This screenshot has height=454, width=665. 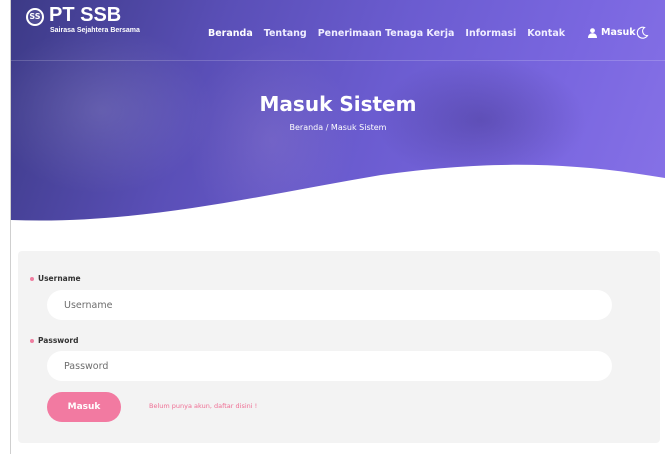 I want to click on nav-item-informasi: Informasi, so click(x=490, y=33).